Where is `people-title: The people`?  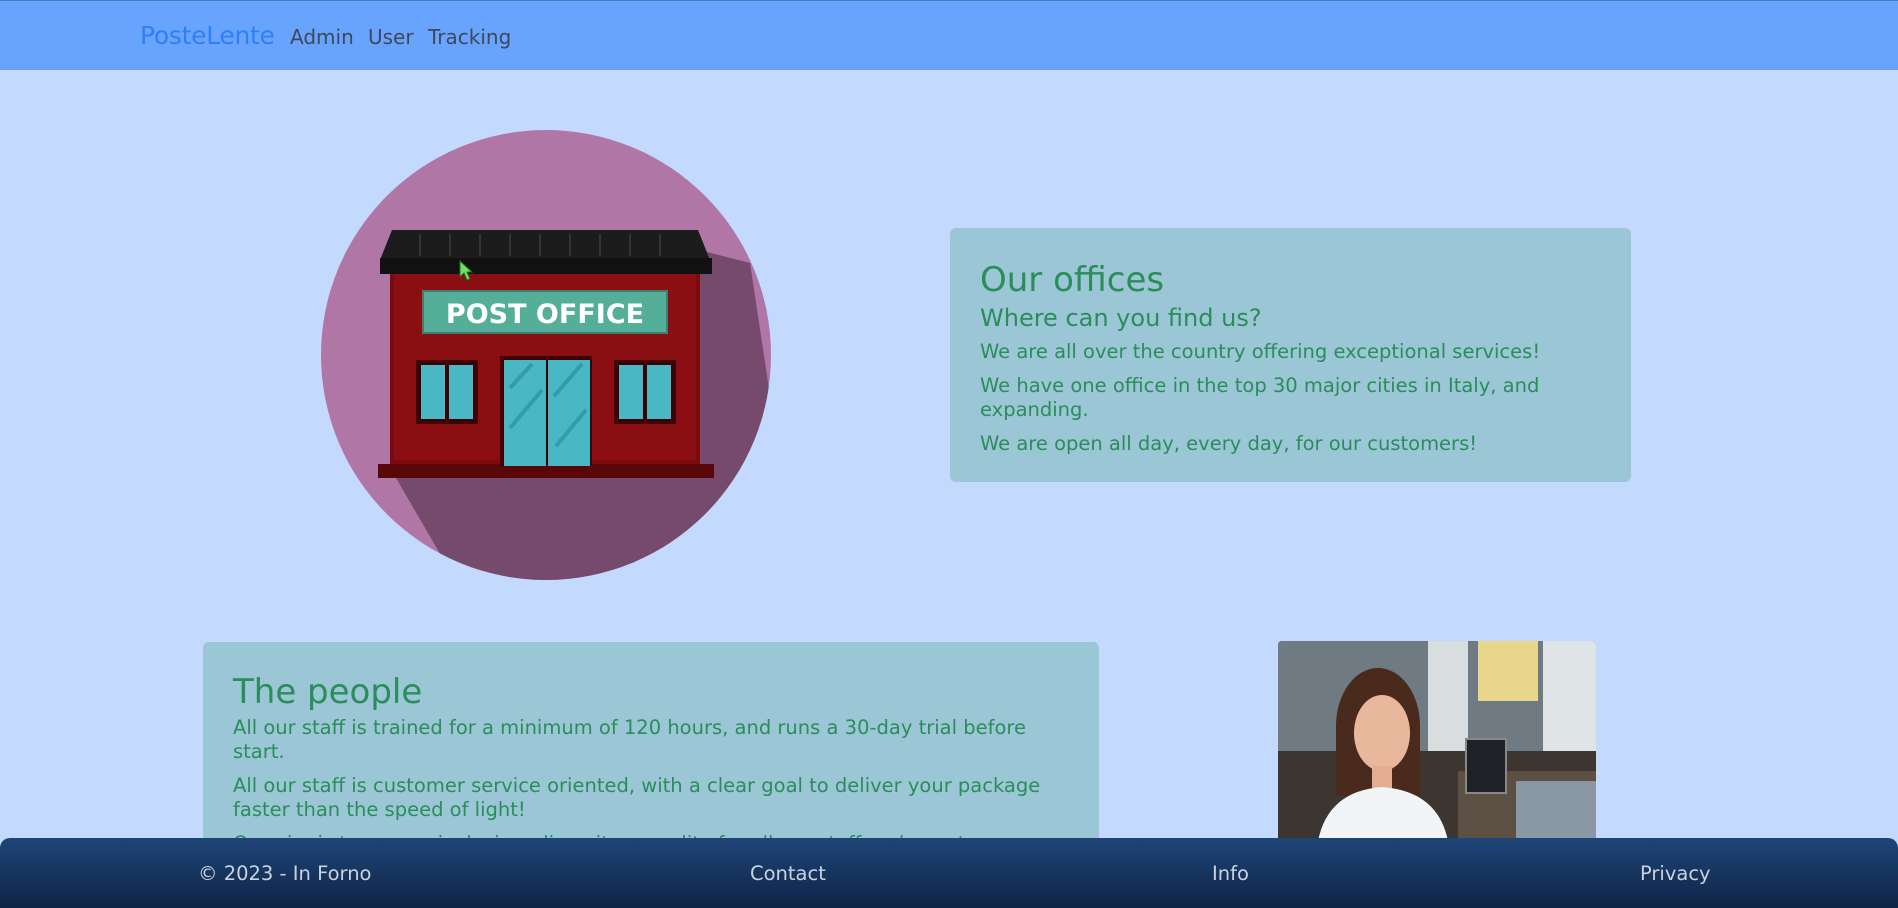 people-title: The people is located at coordinates (328, 692).